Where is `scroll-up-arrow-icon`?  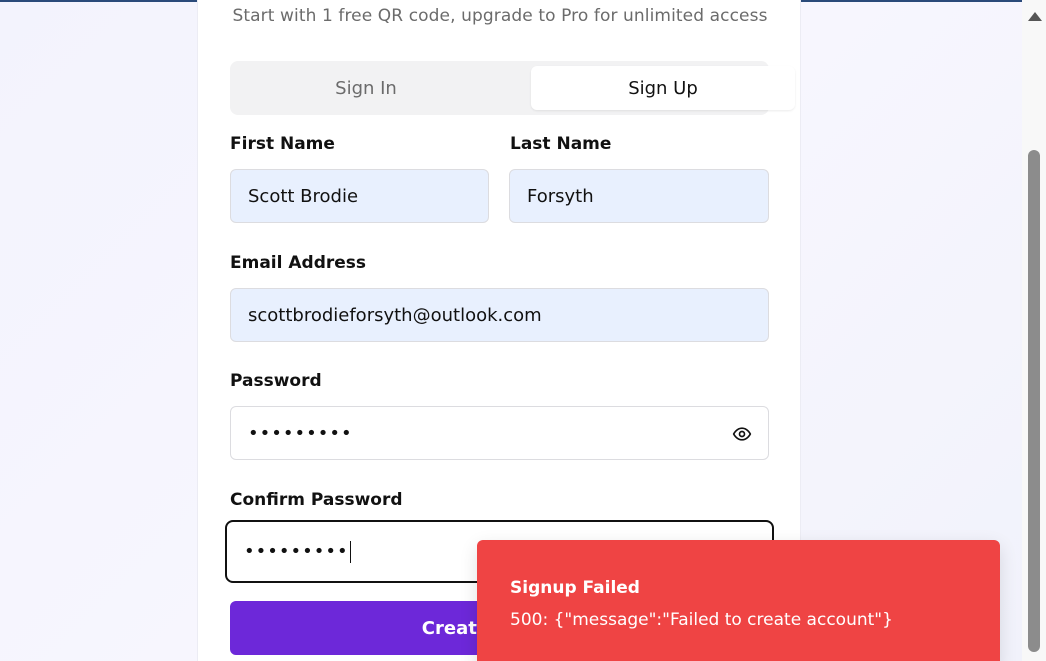
scroll-up-arrow-icon is located at coordinates (1035, 16).